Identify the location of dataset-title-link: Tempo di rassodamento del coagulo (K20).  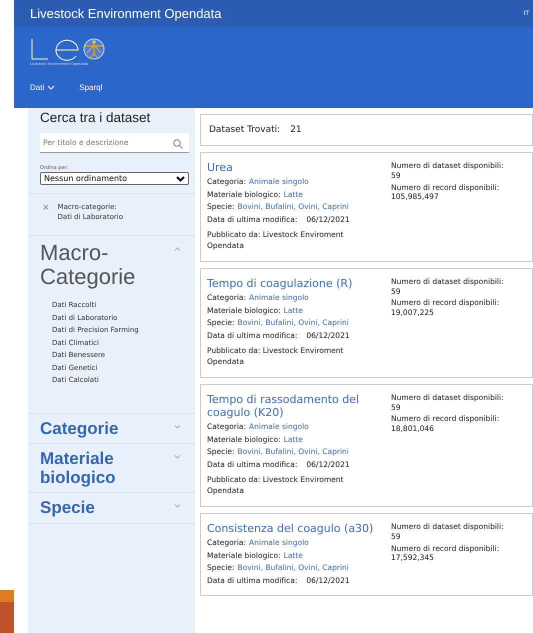
(293, 406).